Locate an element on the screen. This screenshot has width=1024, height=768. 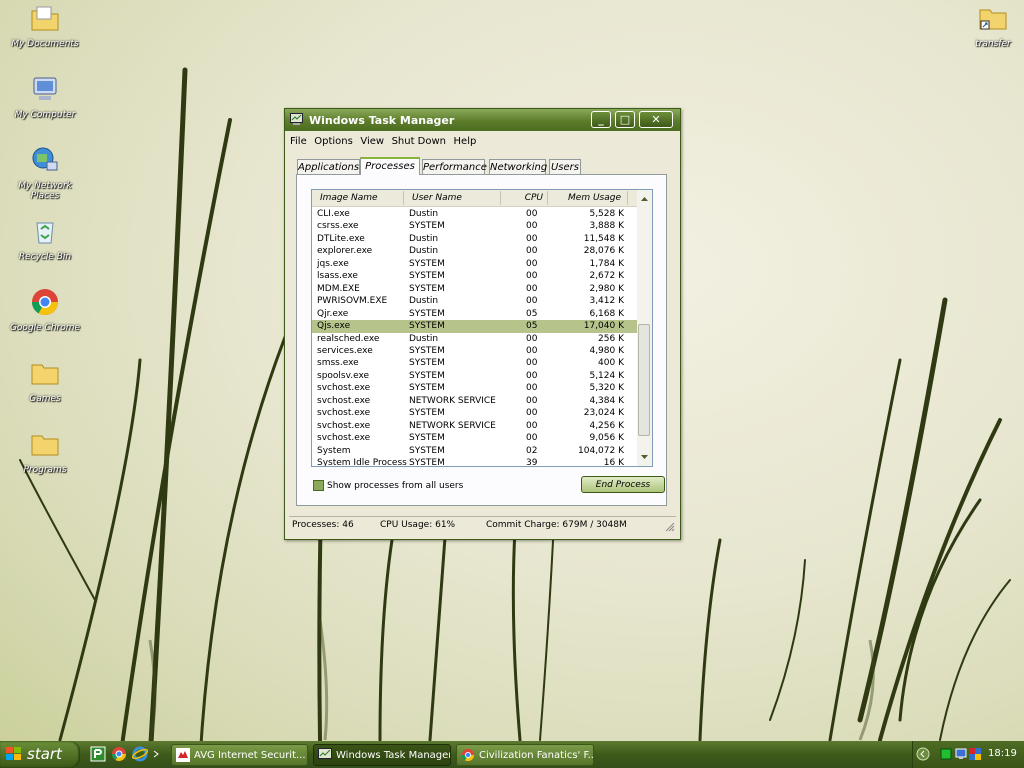
desktop-icon-my-documents: My Documents is located at coordinates (45, 25).